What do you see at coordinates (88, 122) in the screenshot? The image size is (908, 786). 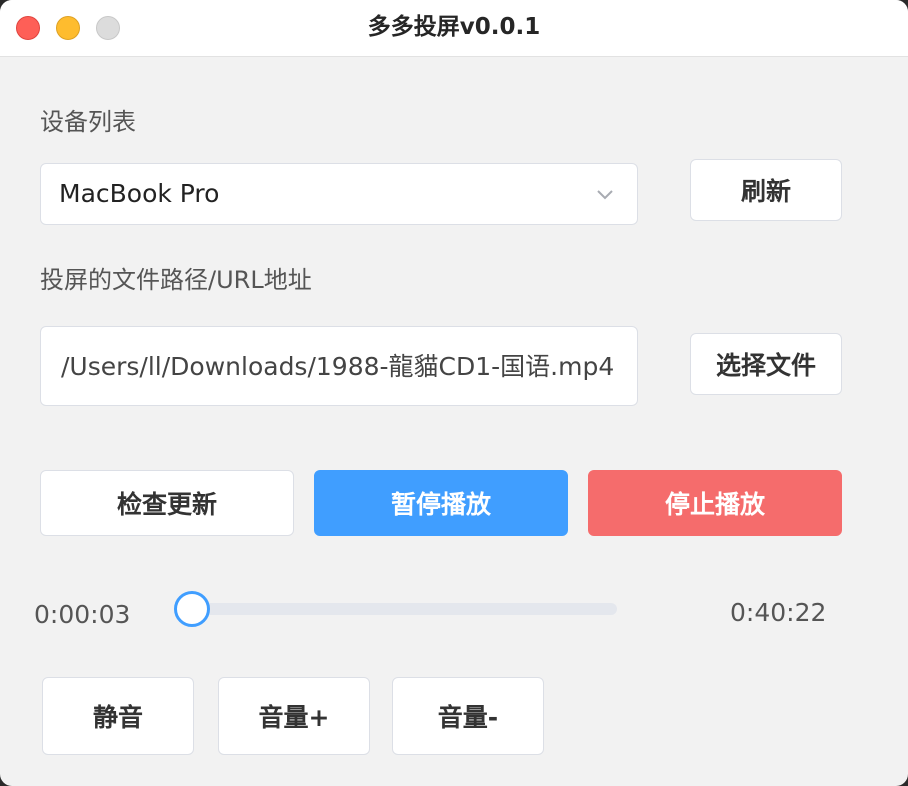 I see `device-list-label: 设备列表` at bounding box center [88, 122].